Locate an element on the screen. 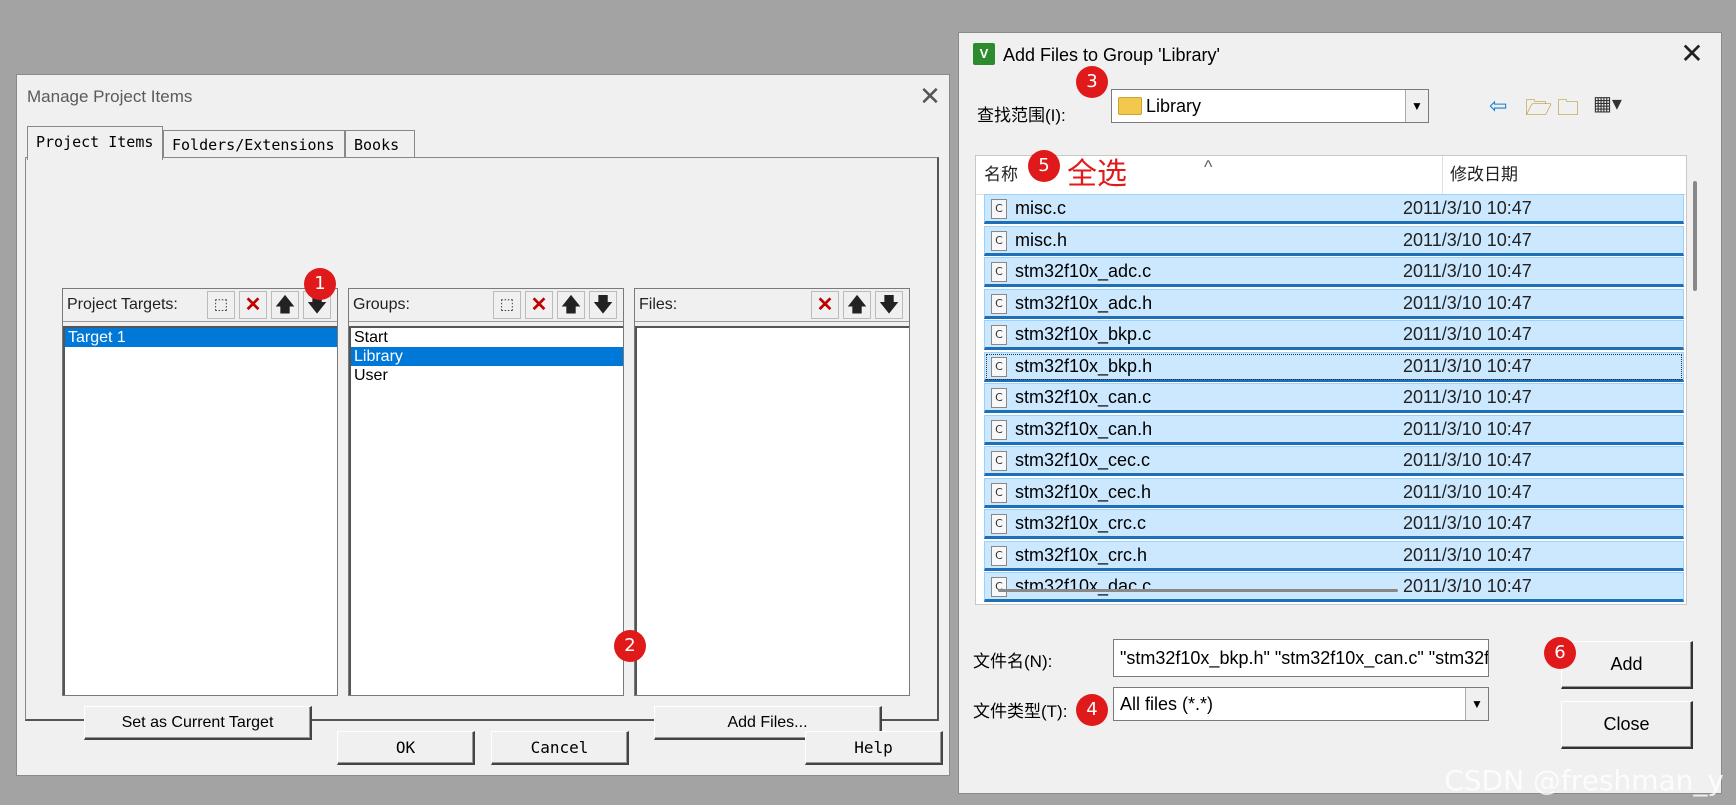 This screenshot has width=1736, height=805. file-row: Cstm32f10x_crc.c 2011/3/10 10:47 is located at coordinates (1334, 524).